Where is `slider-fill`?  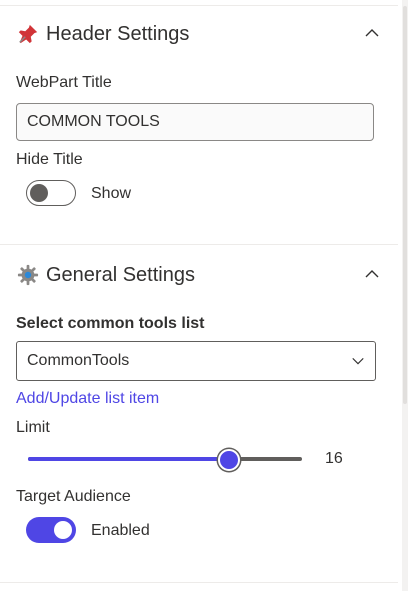 slider-fill is located at coordinates (128, 459).